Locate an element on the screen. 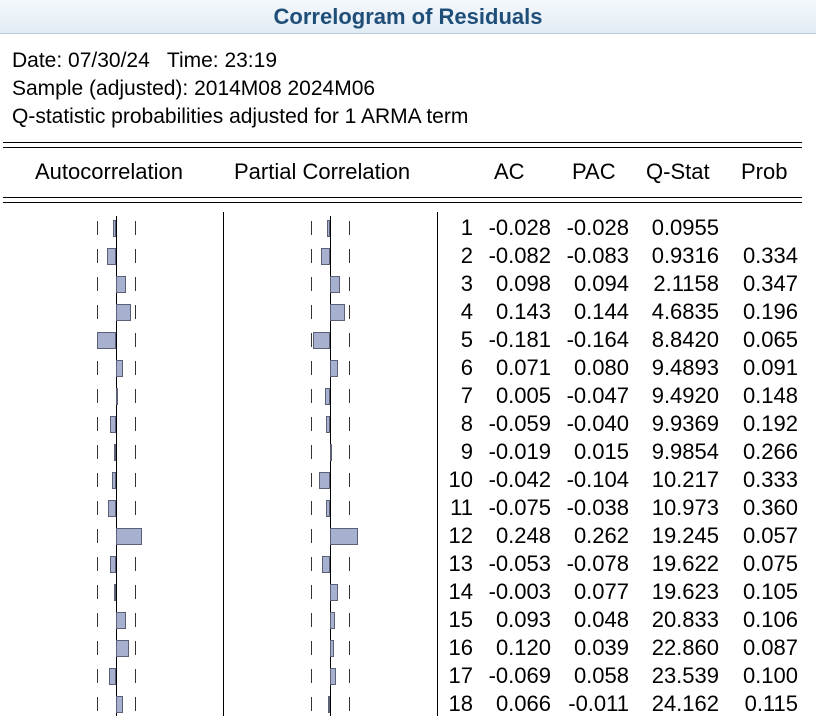 Image resolution: width=816 pixels, height=718 pixels. lag-cell: 16 is located at coordinates (460, 647).